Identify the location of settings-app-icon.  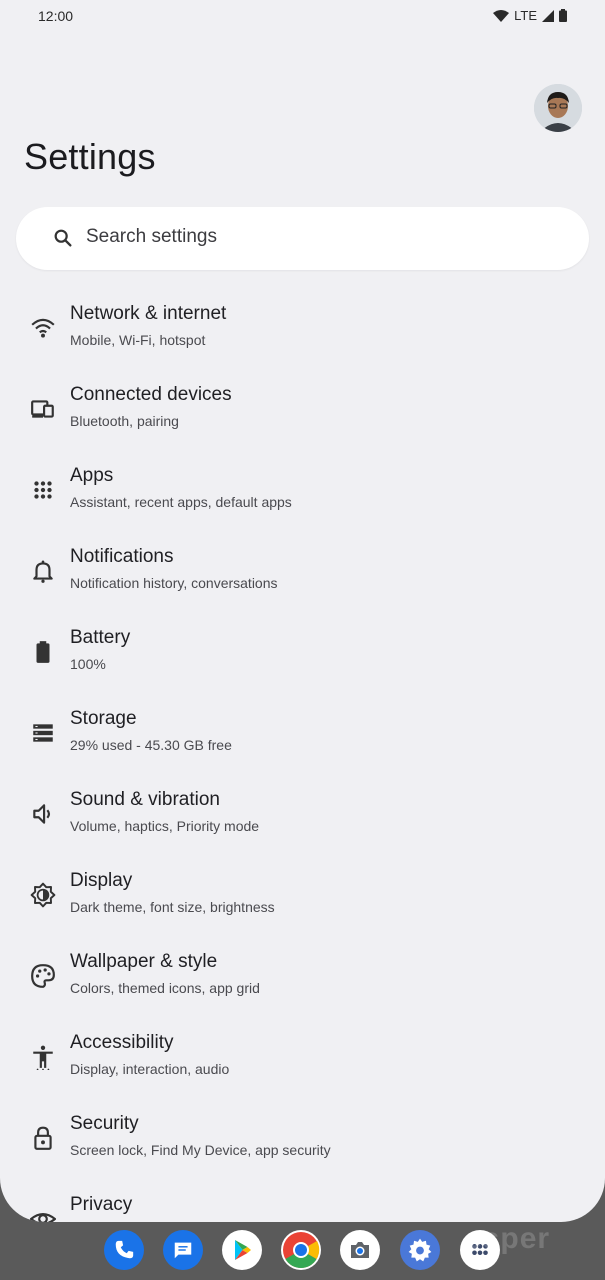
(420, 1250).